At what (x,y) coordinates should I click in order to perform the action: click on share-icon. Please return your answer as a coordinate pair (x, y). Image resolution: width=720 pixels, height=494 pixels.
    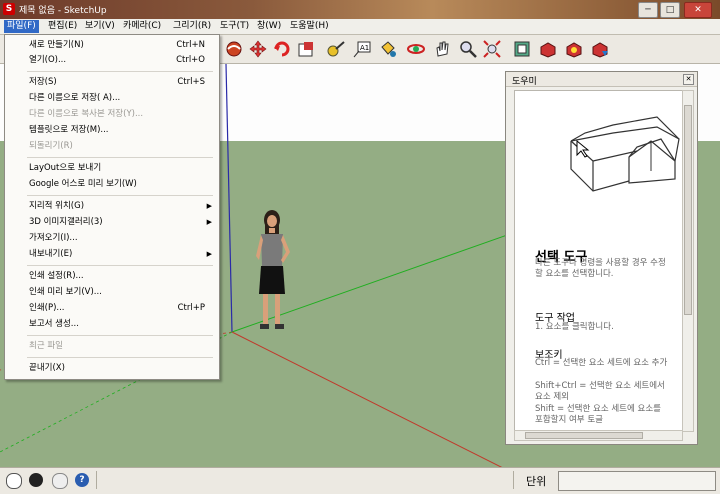
    Looking at the image, I should click on (600, 49).